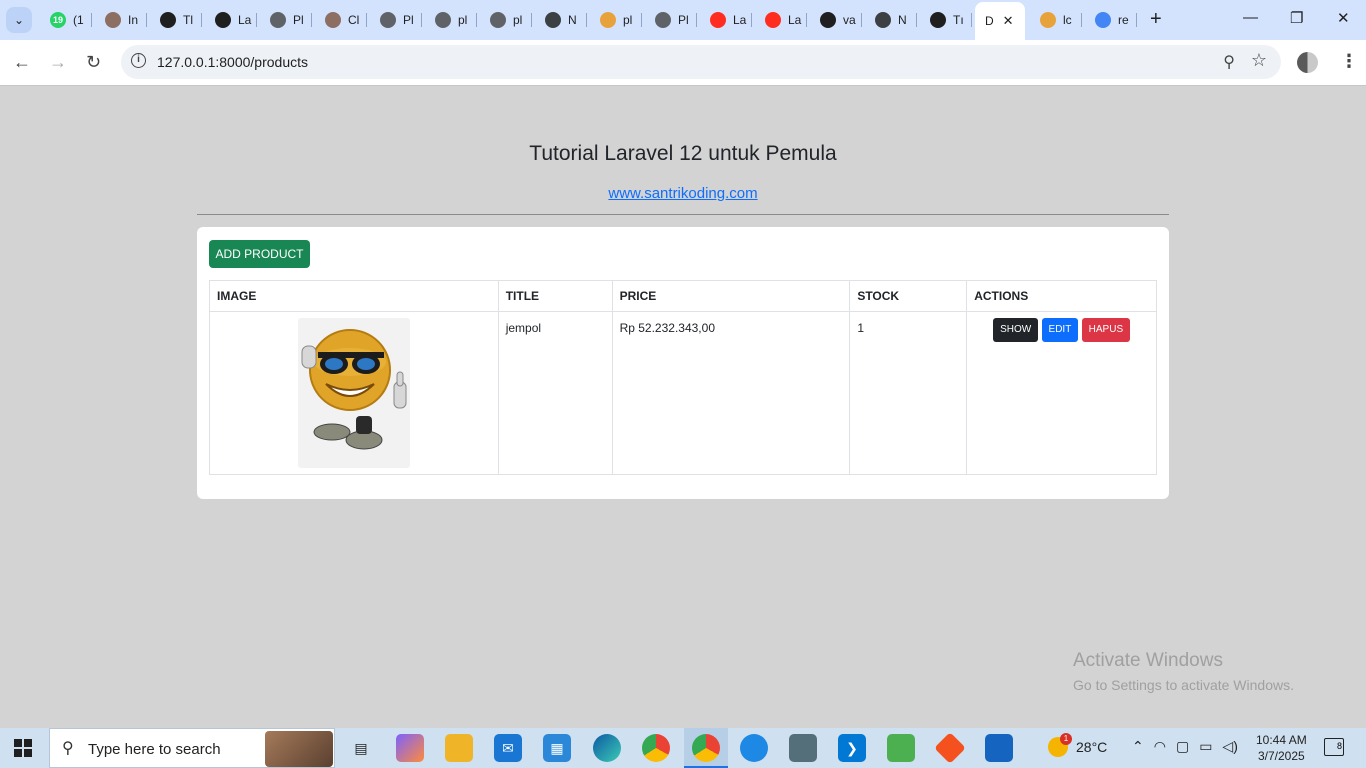 The height and width of the screenshot is (768, 1366). Describe the element at coordinates (410, 748) in the screenshot. I see `copilot-icon` at that location.